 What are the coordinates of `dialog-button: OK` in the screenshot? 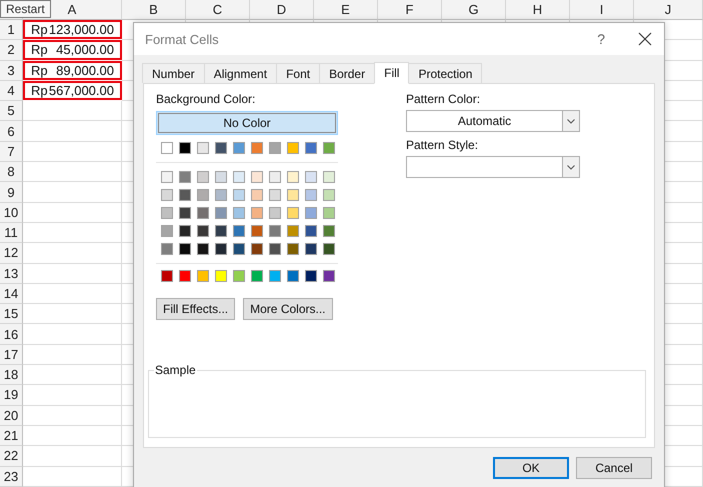 It's located at (531, 468).